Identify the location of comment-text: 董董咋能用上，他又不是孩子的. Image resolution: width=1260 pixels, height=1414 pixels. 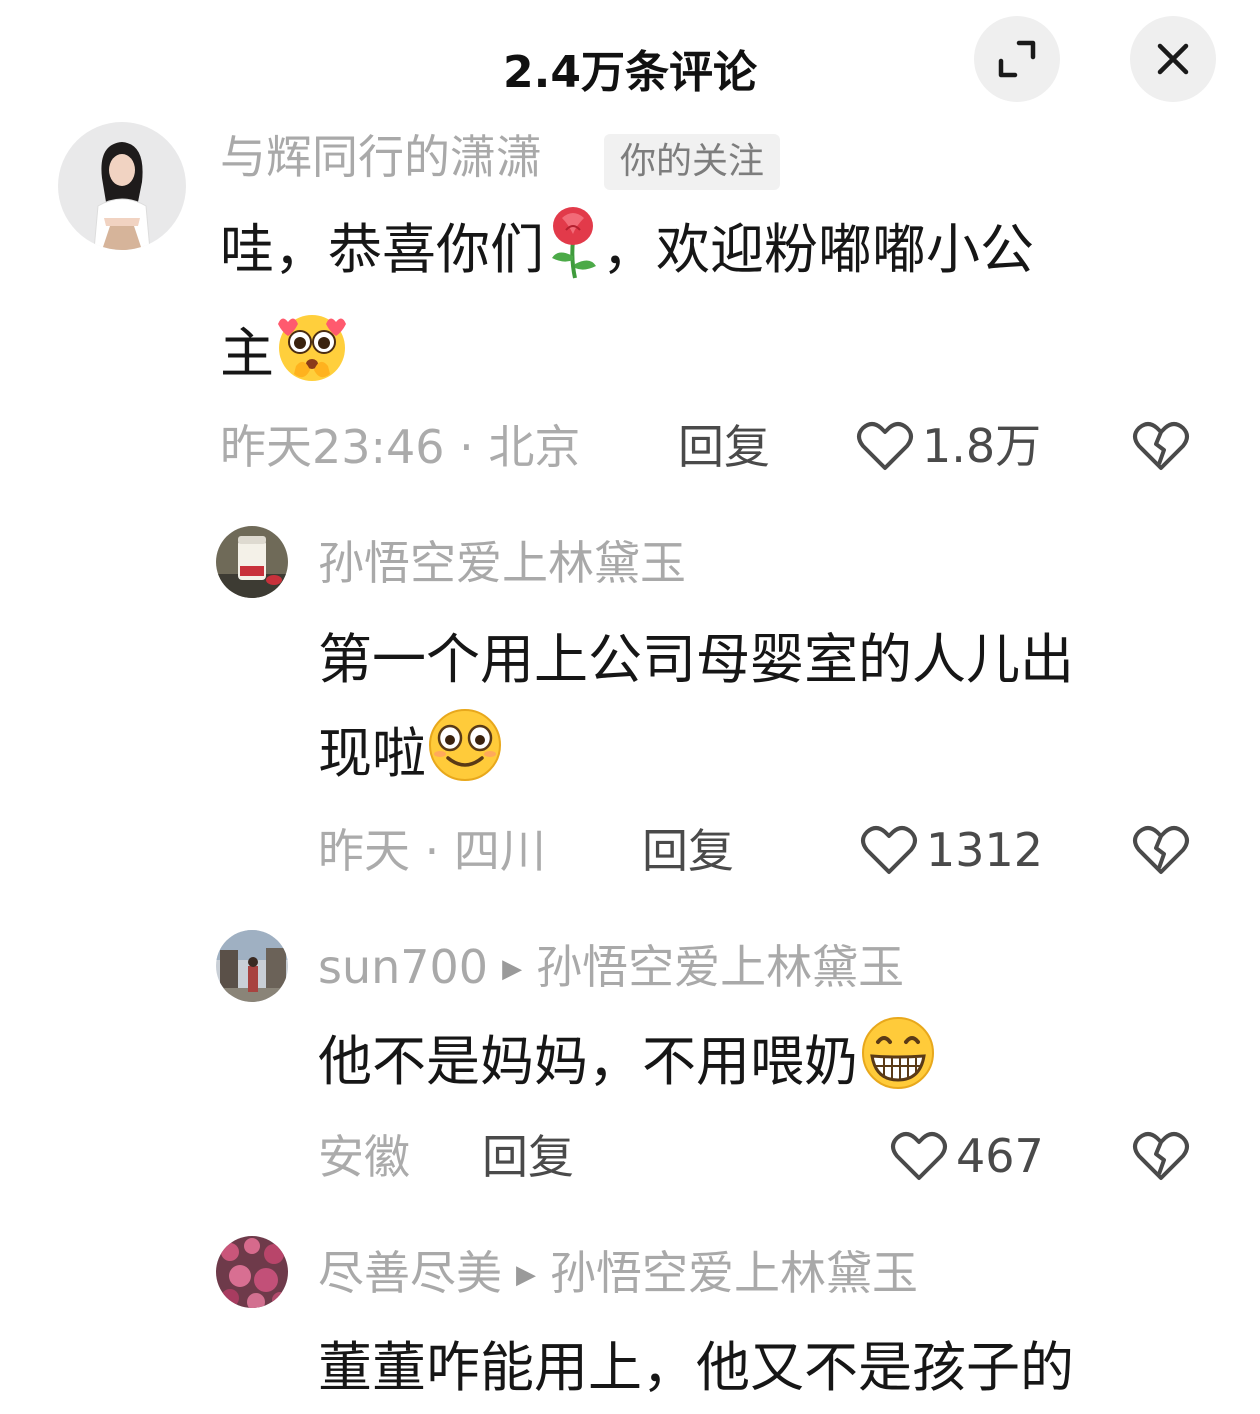
(768, 1368).